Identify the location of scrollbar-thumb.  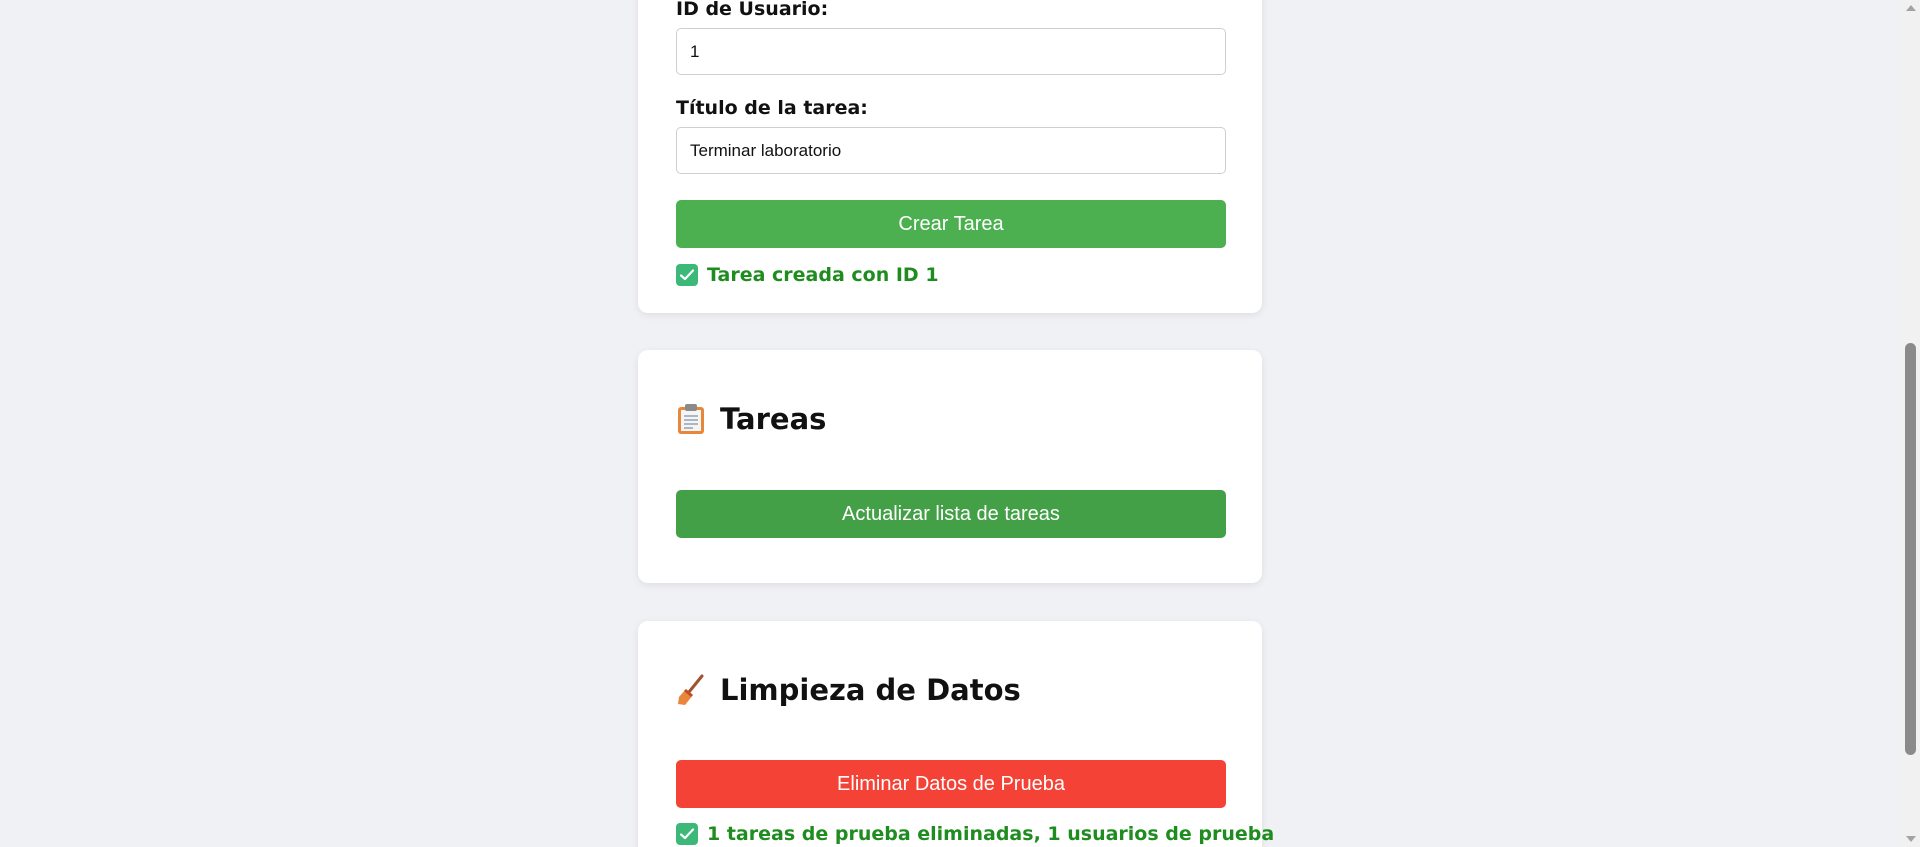
(1910, 549).